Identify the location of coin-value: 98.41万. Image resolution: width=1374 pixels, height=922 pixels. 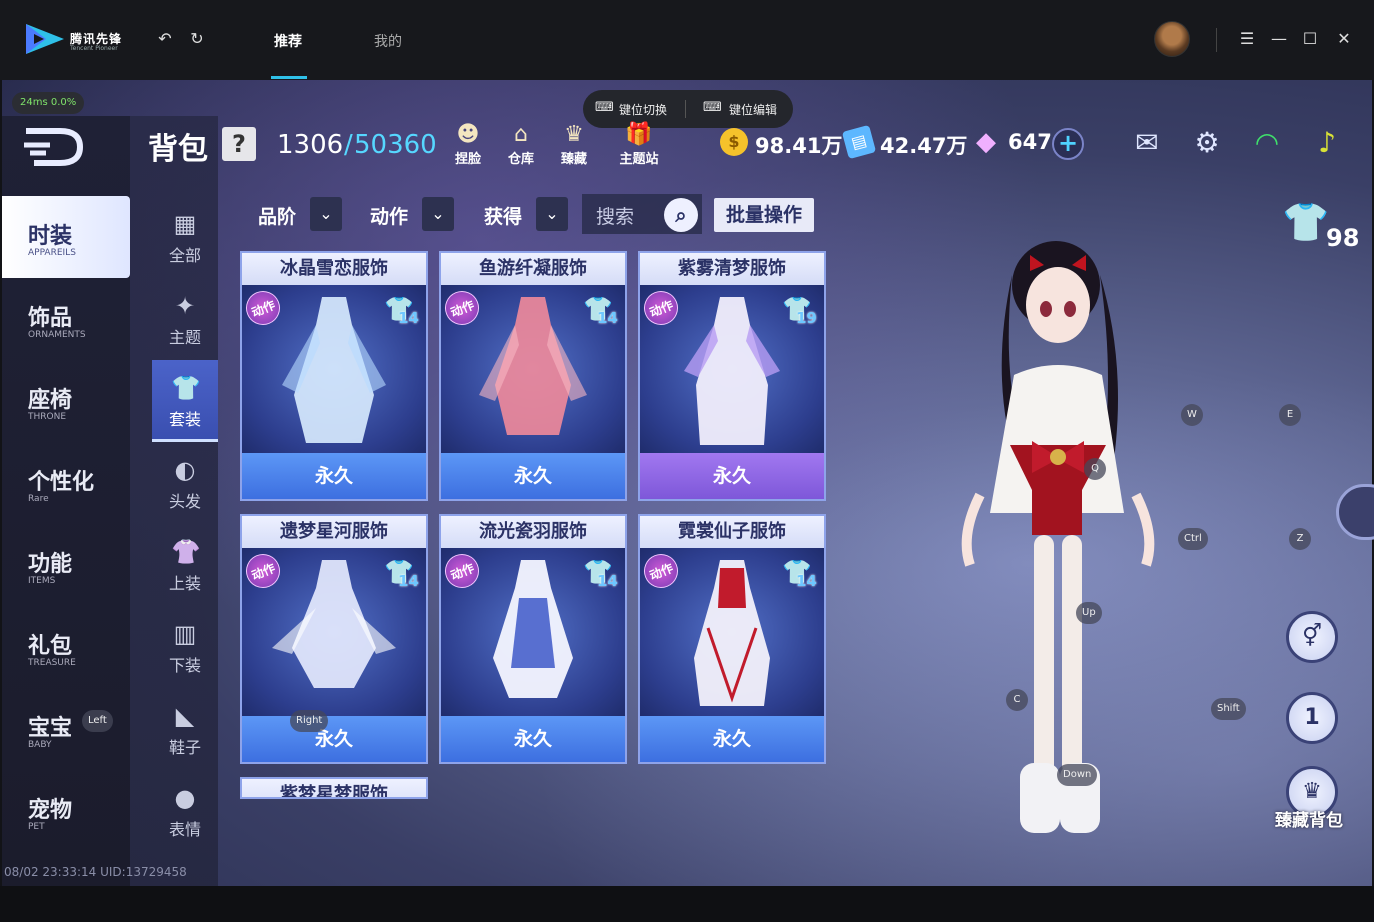
(799, 146).